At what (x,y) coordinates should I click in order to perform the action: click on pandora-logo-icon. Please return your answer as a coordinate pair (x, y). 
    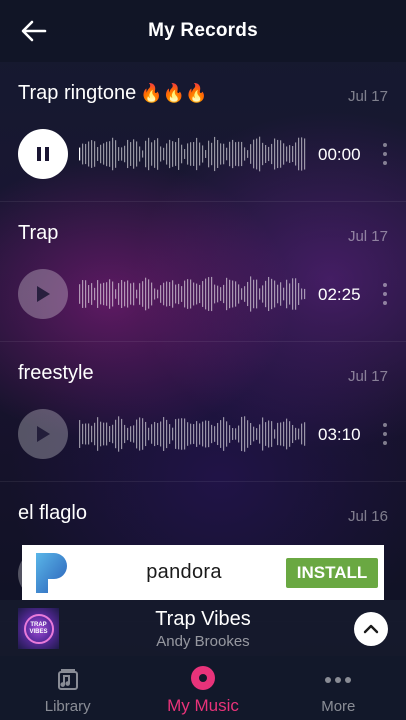
    Looking at the image, I should click on (51, 572).